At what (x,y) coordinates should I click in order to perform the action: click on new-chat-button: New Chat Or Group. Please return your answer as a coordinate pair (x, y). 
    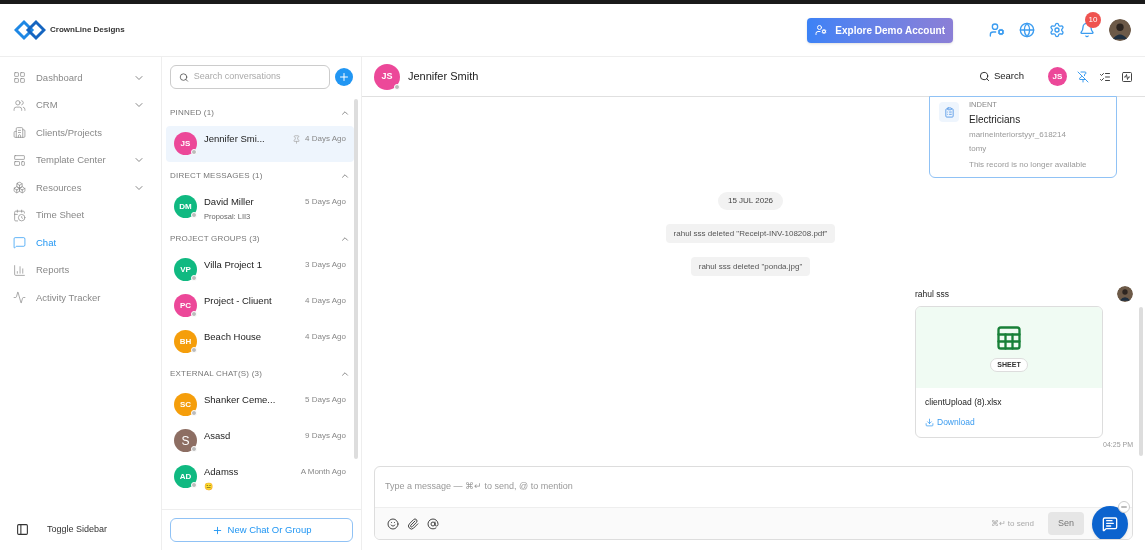
    Looking at the image, I should click on (261, 530).